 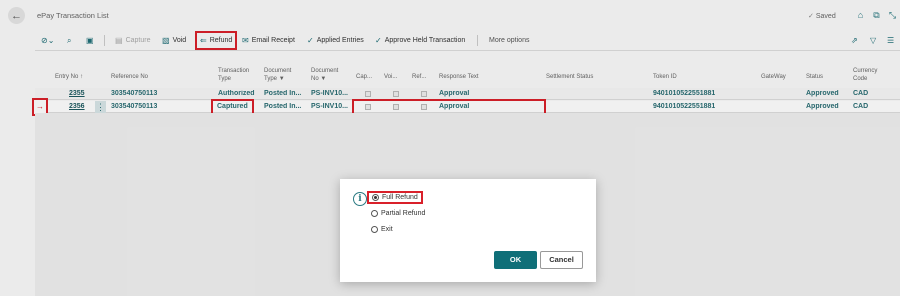 I want to click on info-icon: i, so click(x=360, y=199).